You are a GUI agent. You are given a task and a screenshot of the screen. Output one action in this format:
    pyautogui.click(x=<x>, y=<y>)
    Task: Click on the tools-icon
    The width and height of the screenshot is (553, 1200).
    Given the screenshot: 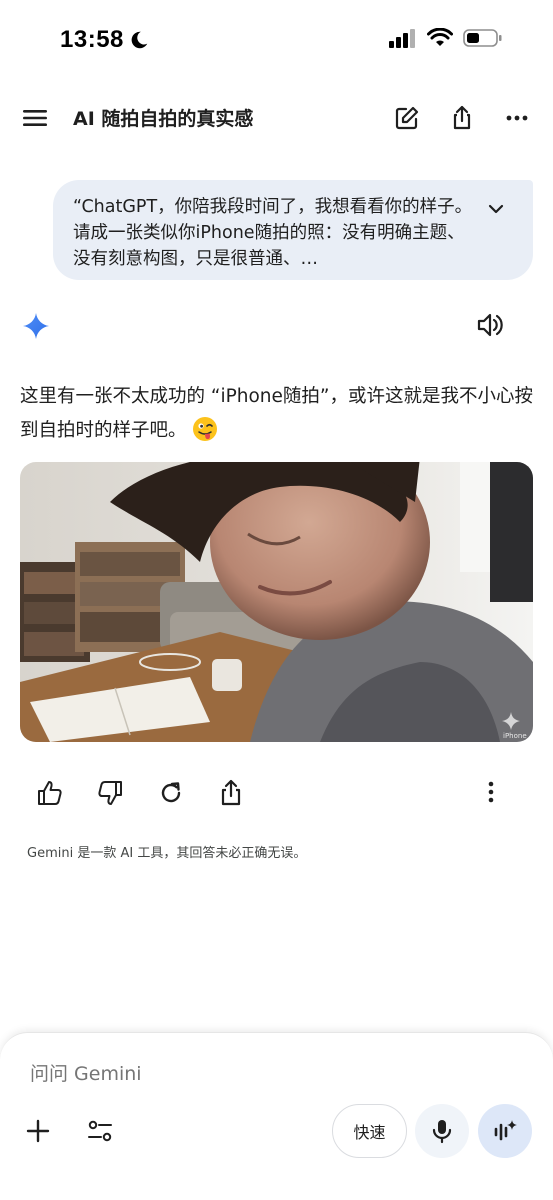 What is the action you would take?
    pyautogui.click(x=100, y=1131)
    